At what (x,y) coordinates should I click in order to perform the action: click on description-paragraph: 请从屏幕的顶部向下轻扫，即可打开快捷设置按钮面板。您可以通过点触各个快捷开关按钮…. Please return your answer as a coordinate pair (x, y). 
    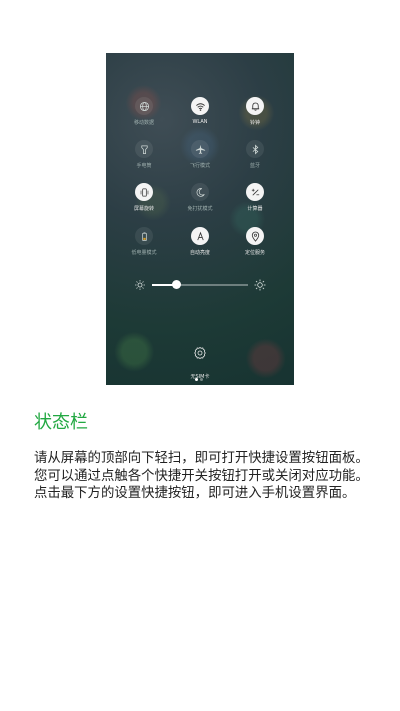
    Looking at the image, I should click on (201, 476).